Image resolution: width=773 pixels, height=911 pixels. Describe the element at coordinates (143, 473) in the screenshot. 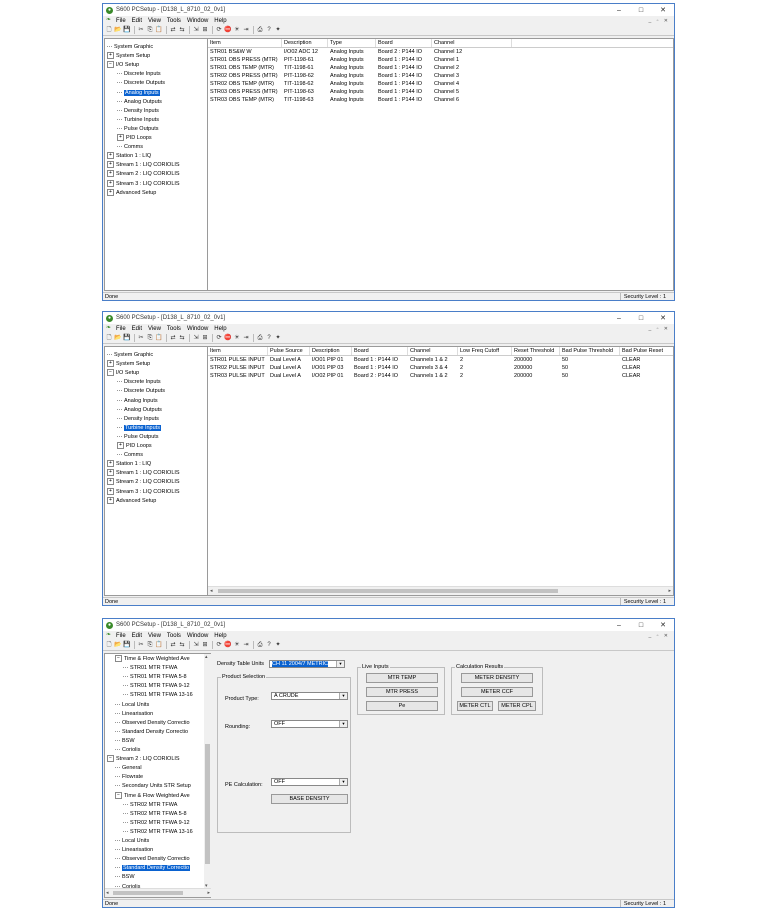

I see `tree-node: + Stream 1 : LIQ CORIOLIS` at that location.